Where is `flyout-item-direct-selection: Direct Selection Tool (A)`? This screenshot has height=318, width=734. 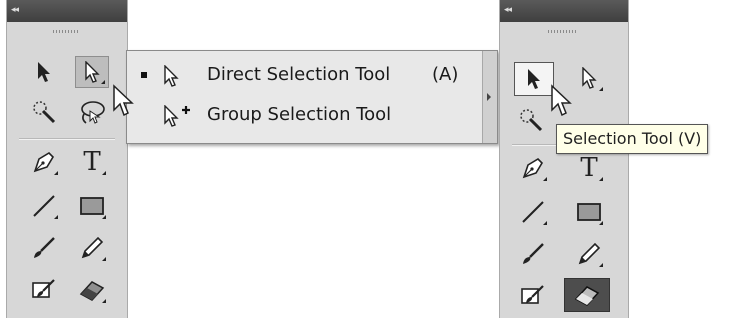 flyout-item-direct-selection: Direct Selection Tool (A) is located at coordinates (304, 75).